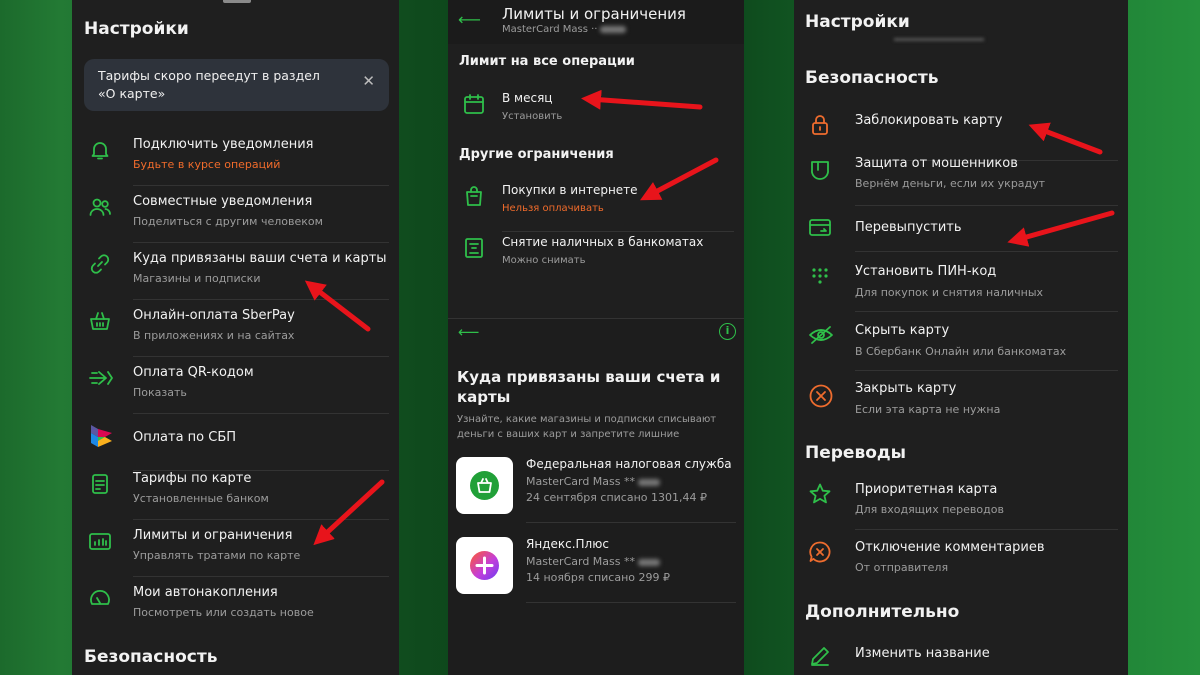 The image size is (1200, 675). Describe the element at coordinates (550, 29) in the screenshot. I see `card-name: MasterCard Mass ··` at that location.